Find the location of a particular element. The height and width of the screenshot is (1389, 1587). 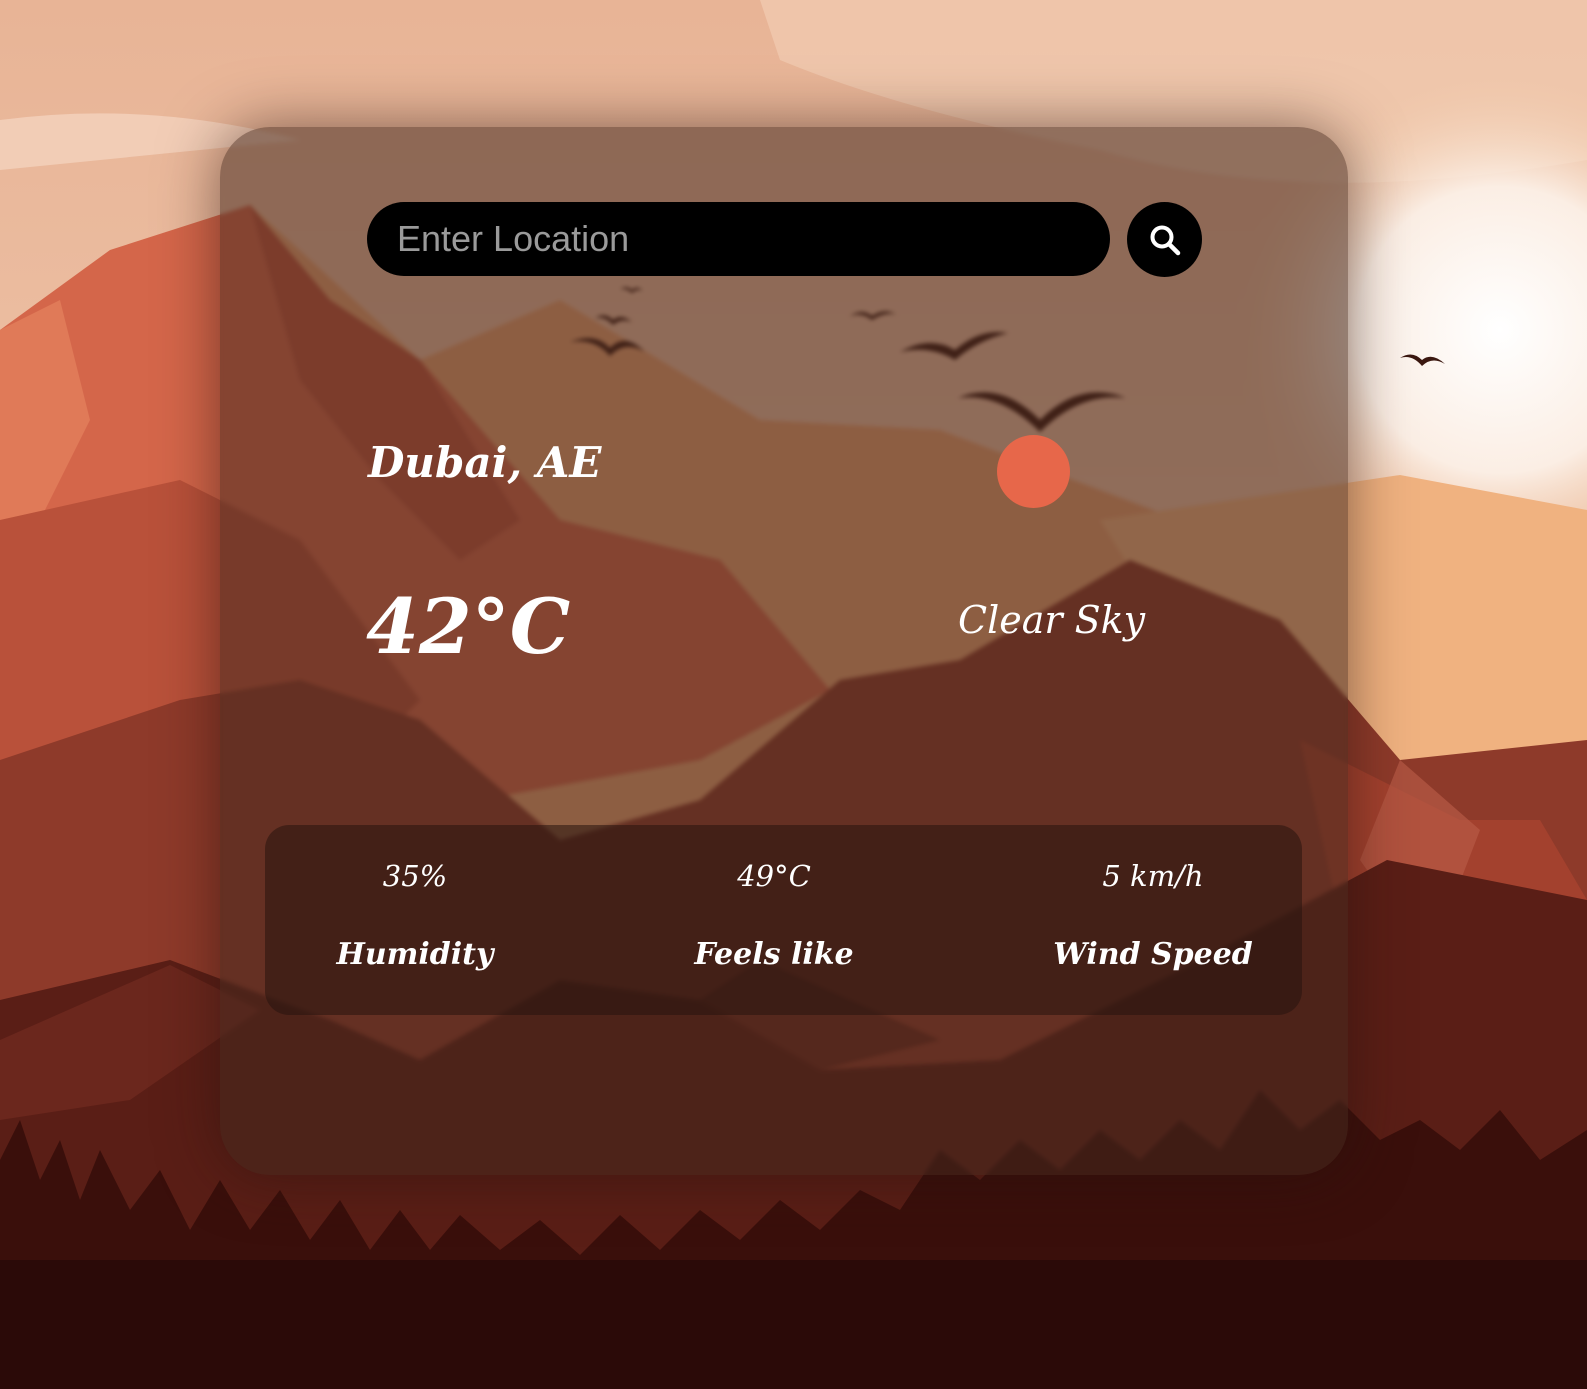

humidity-stat: 35% Humidity is located at coordinates (415, 920).